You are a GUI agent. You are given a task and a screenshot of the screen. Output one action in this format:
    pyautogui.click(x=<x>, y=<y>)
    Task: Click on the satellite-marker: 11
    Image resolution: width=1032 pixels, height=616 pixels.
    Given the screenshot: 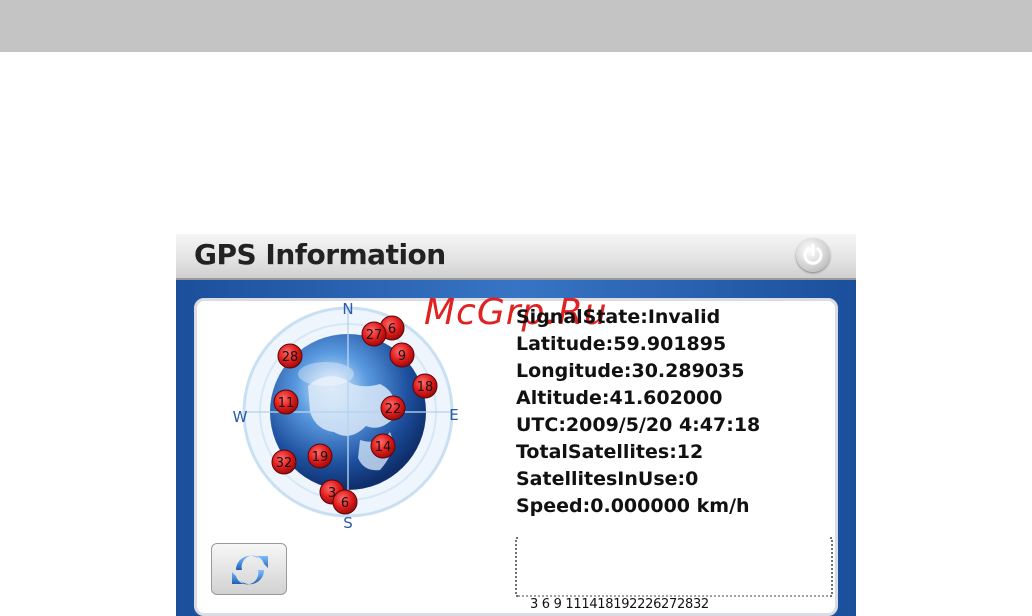 What is the action you would take?
    pyautogui.click(x=286, y=402)
    